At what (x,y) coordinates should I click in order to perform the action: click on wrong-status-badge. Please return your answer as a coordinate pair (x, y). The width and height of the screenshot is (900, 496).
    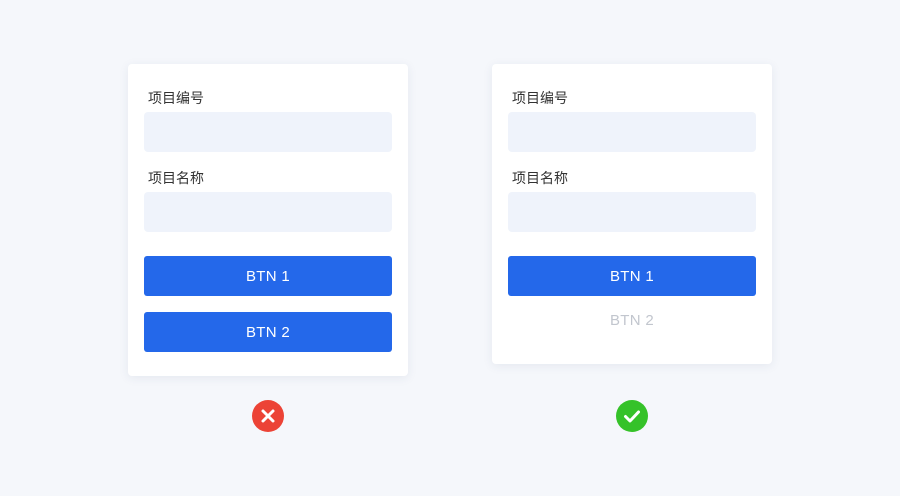
    Looking at the image, I should click on (268, 416).